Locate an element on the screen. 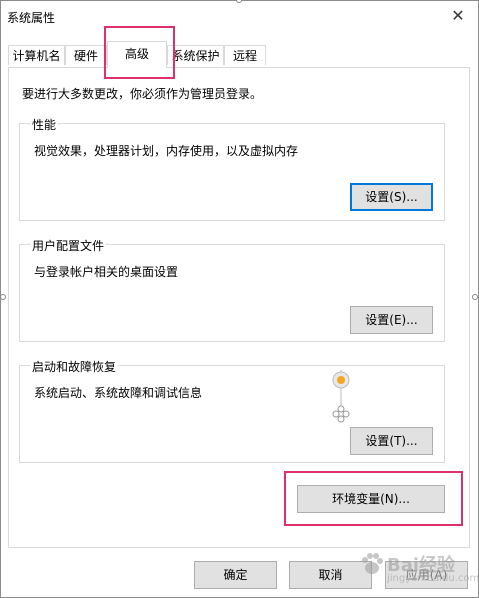 This screenshot has width=479, height=598. performance-legend: 性能 is located at coordinates (44, 124).